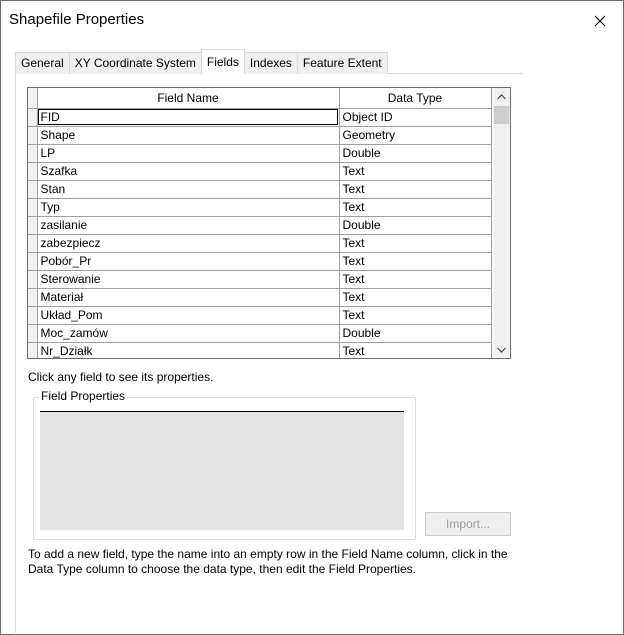  I want to click on field-properties-label: Field Properties, so click(83, 396).